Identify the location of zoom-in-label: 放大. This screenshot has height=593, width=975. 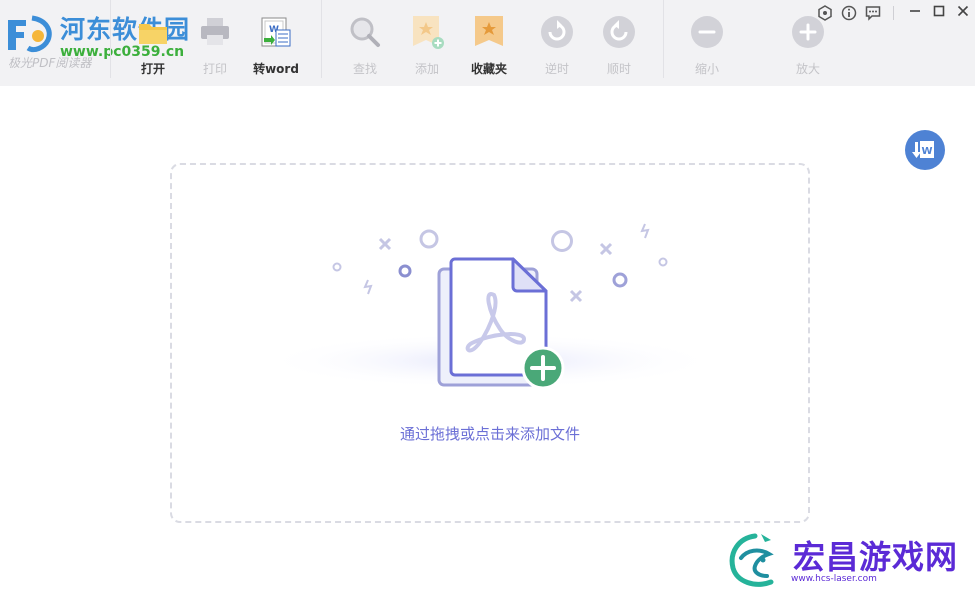
(807, 69).